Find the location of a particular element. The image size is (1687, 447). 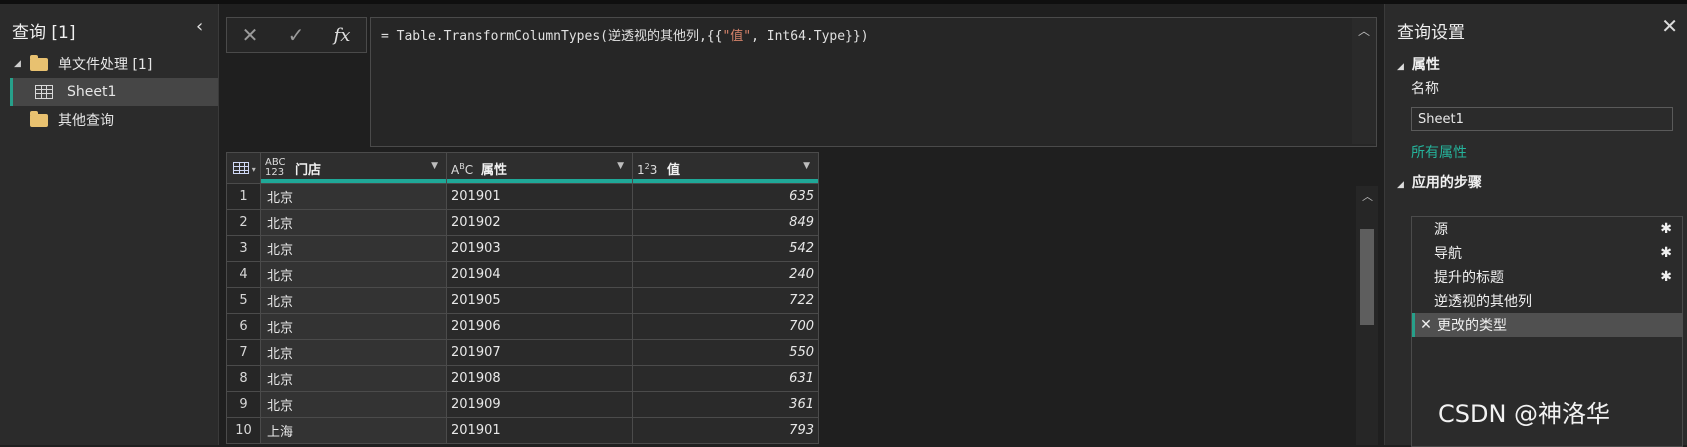

cell-value: 700 is located at coordinates (725, 326).